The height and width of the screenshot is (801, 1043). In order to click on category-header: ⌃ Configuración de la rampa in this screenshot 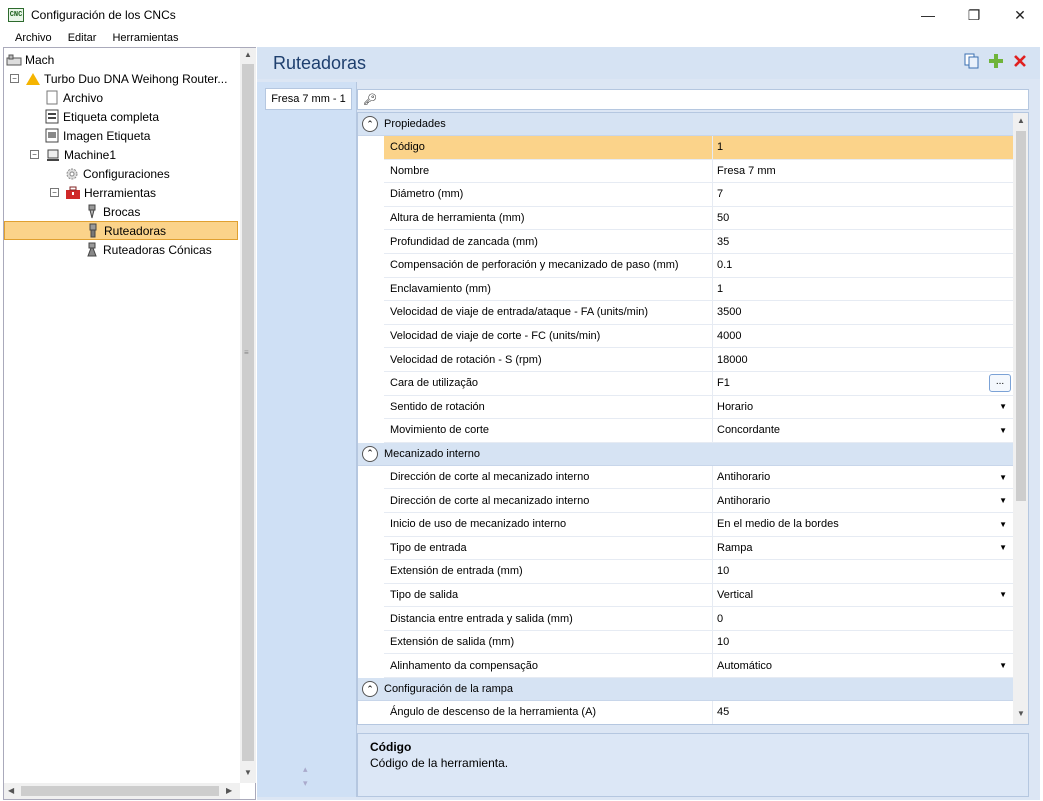, I will do `click(685, 690)`.